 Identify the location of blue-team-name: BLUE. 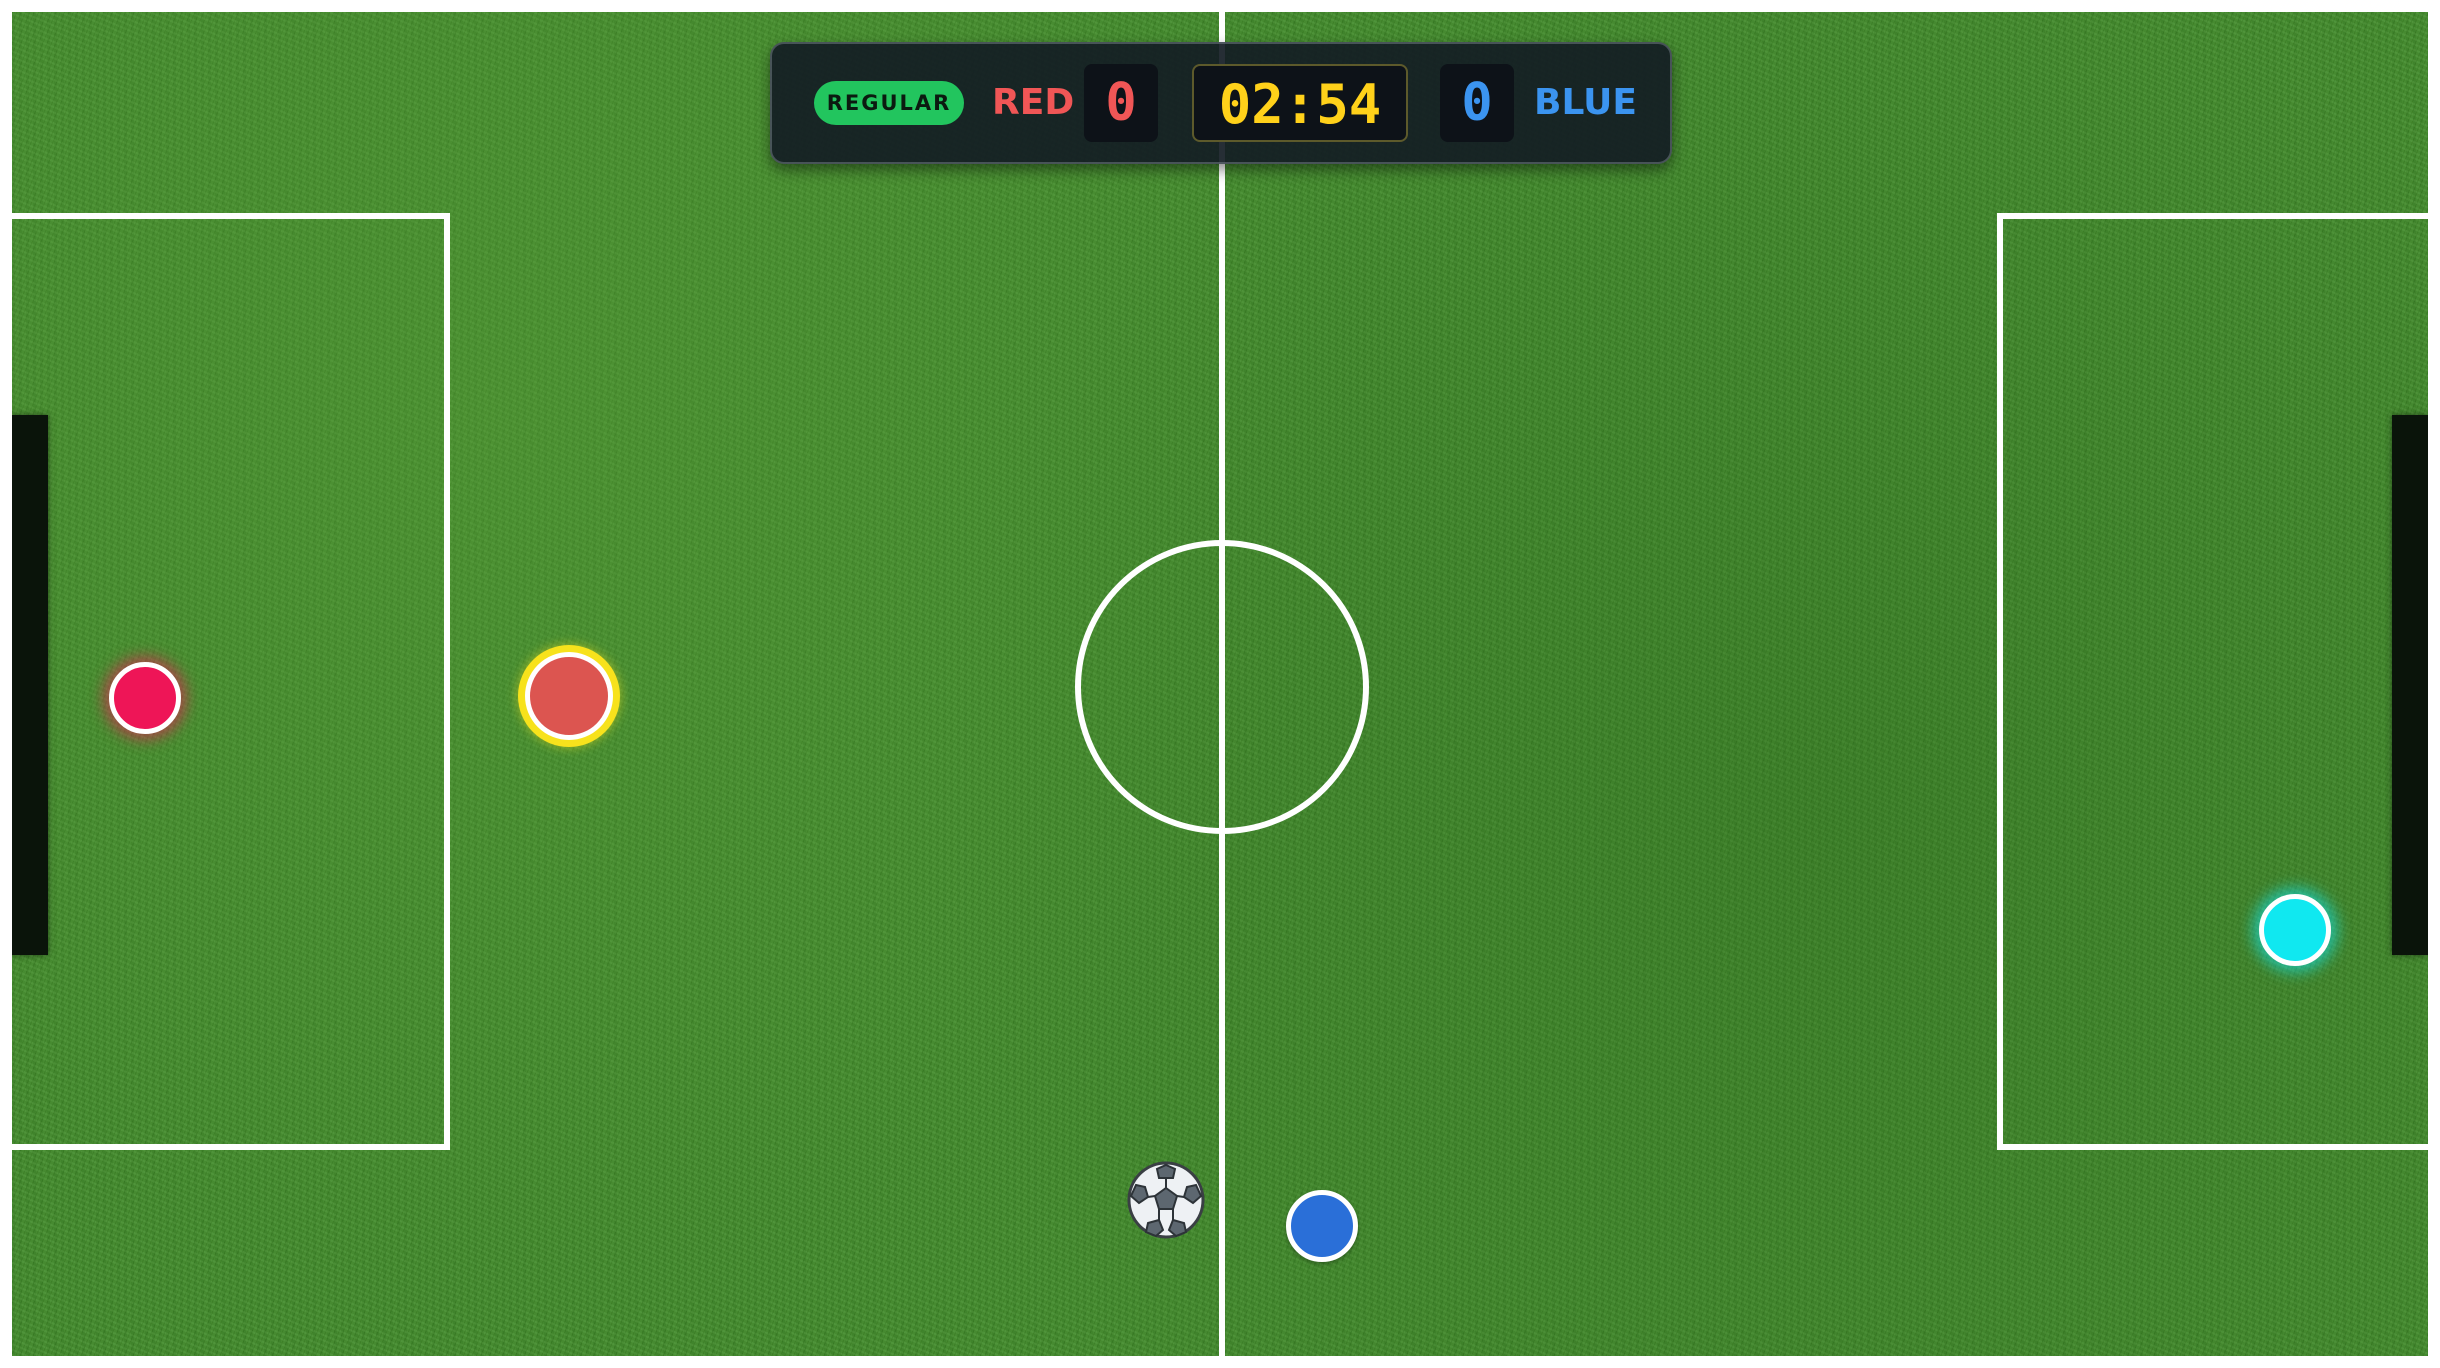
(1585, 102).